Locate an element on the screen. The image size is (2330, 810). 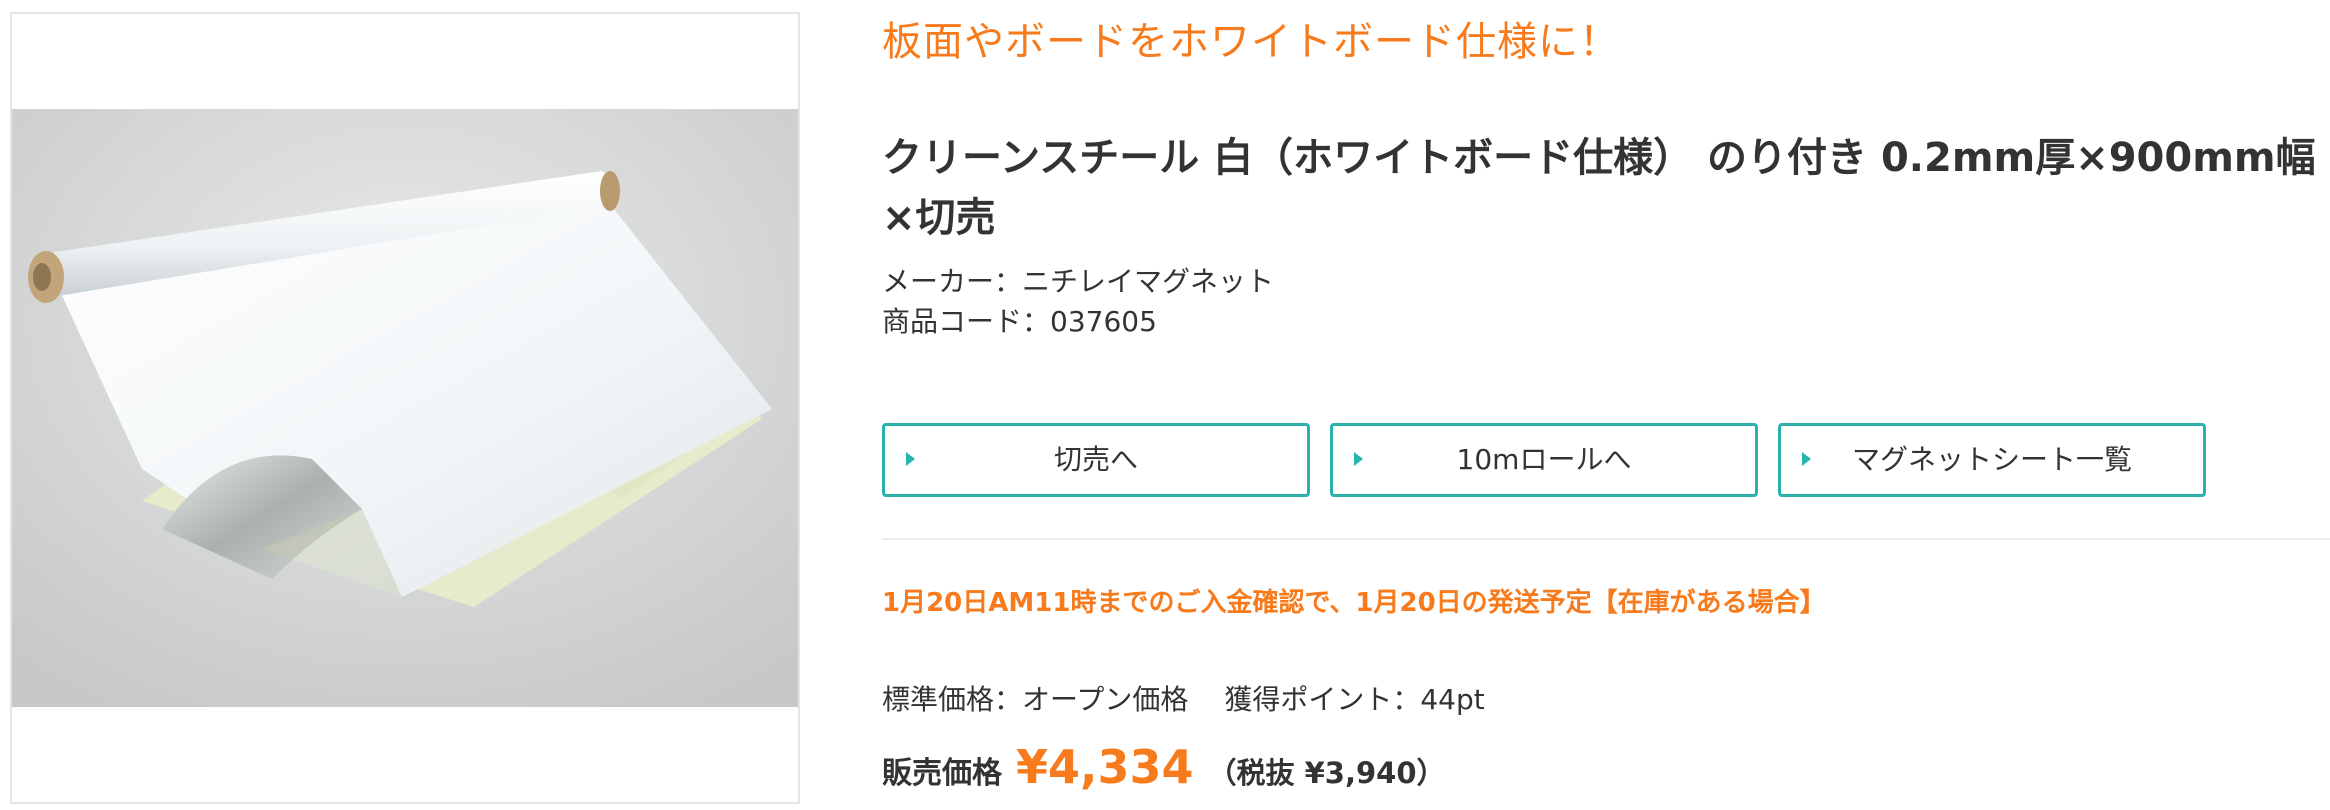
section-divider is located at coordinates (1606, 539).